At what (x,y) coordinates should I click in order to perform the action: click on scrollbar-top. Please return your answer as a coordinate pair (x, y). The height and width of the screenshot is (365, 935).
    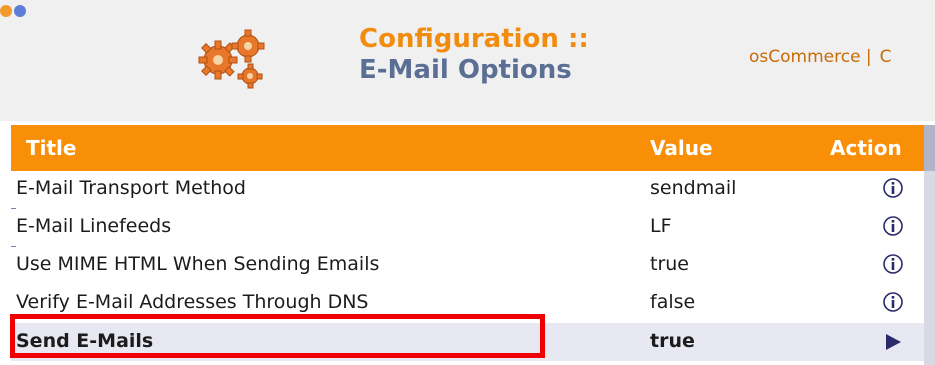
    Looking at the image, I should click on (929, 148).